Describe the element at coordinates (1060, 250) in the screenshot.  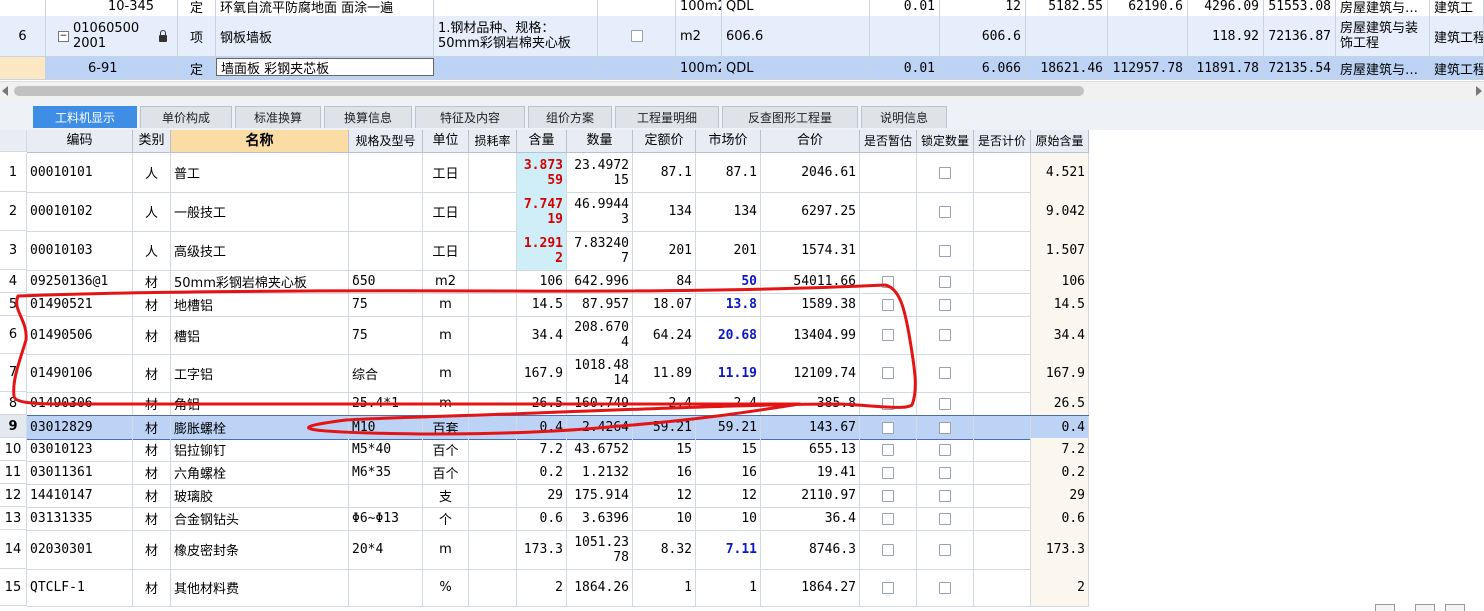
I see `orig-cell: 1.507` at that location.